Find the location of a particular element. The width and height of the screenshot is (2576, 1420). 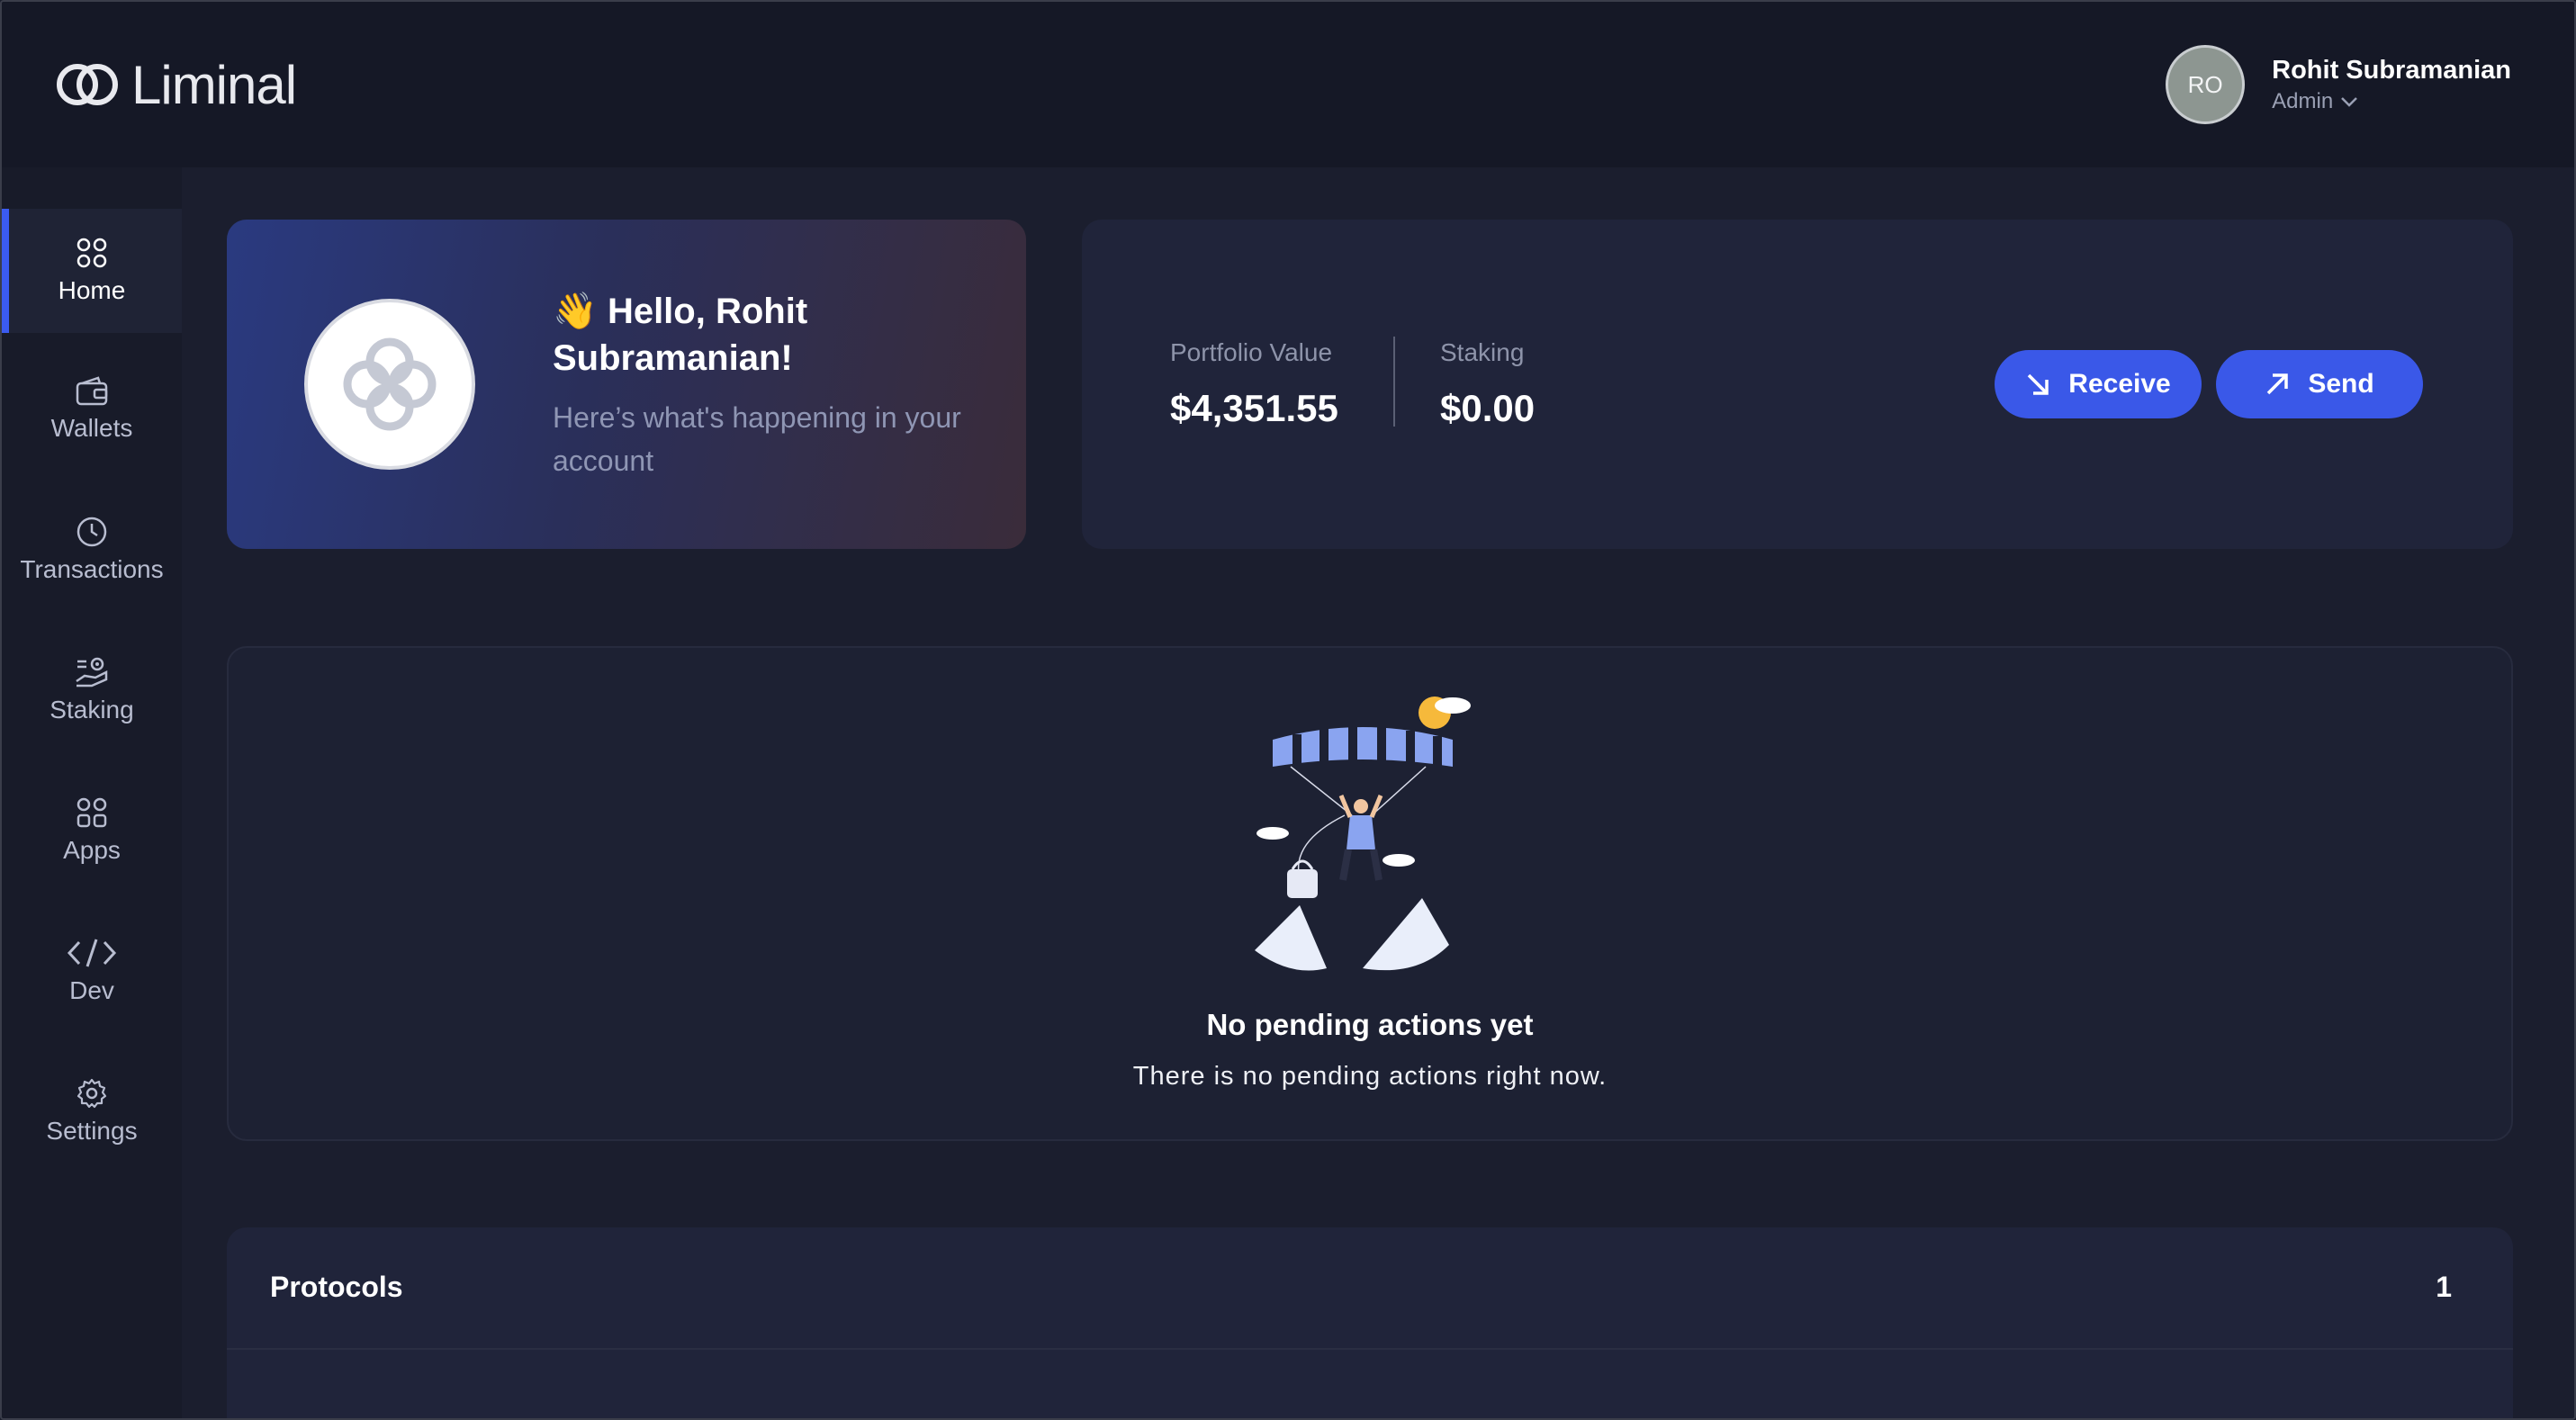

sidebar-item-label: Dev is located at coordinates (91, 990).